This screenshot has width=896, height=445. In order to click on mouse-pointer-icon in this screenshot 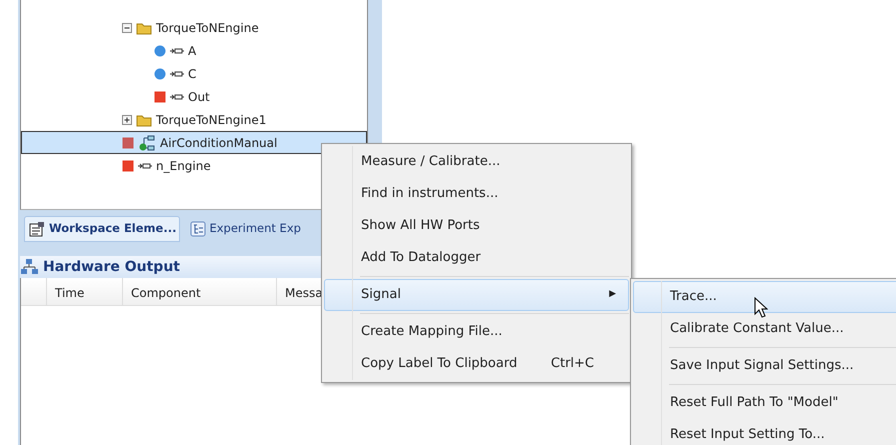, I will do `click(761, 308)`.